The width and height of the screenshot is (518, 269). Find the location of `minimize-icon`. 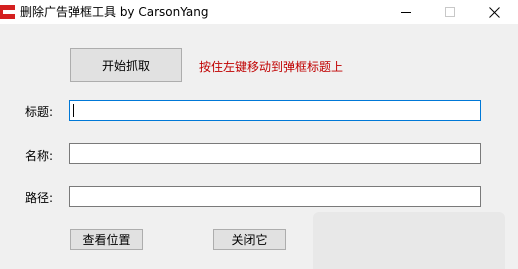

minimize-icon is located at coordinates (406, 12).